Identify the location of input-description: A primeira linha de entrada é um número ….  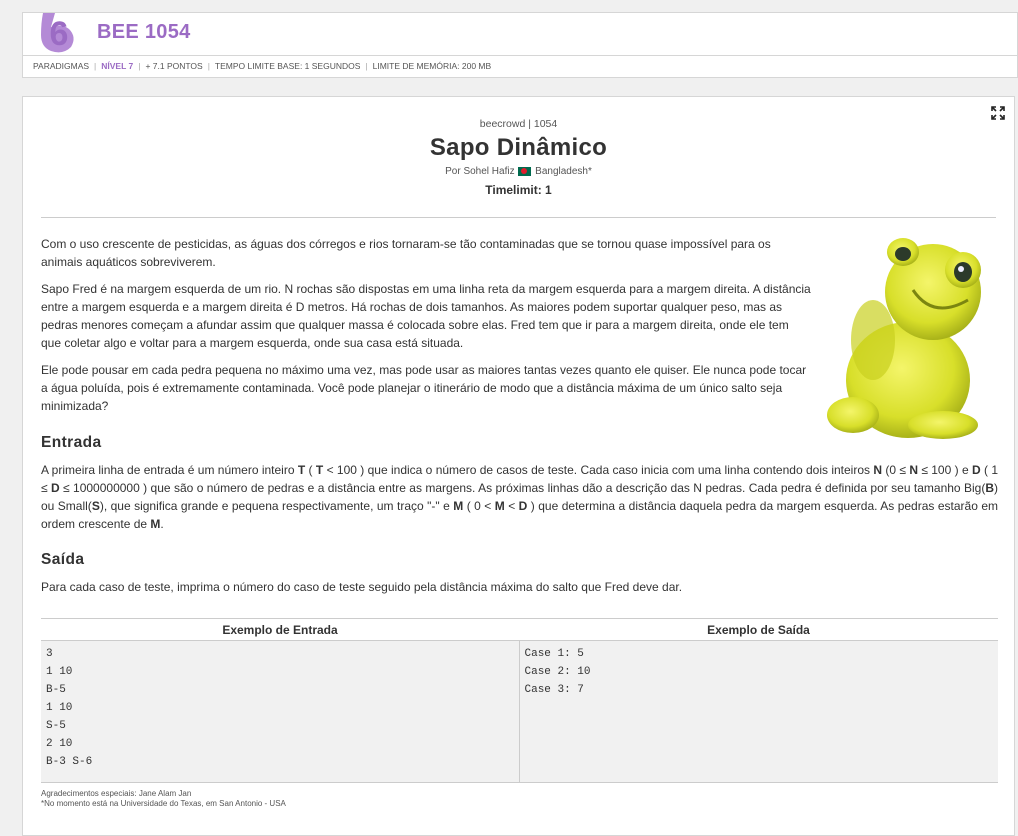
(520, 497).